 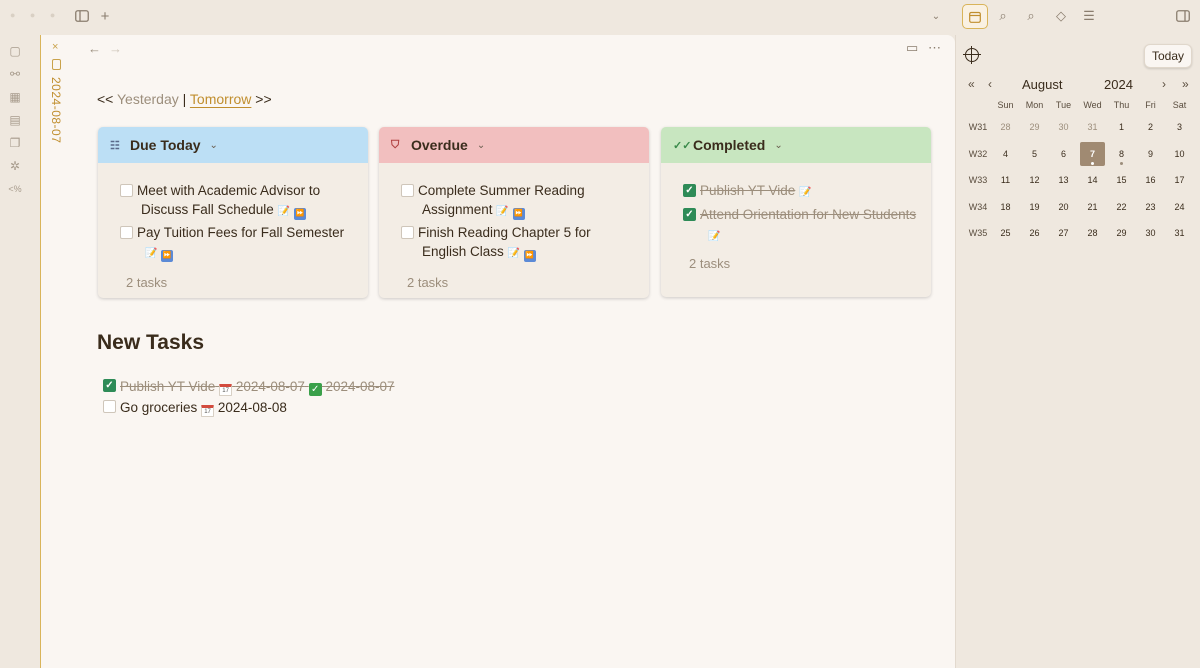 What do you see at coordinates (15, 97) in the screenshot?
I see `canvas-icon: ▦` at bounding box center [15, 97].